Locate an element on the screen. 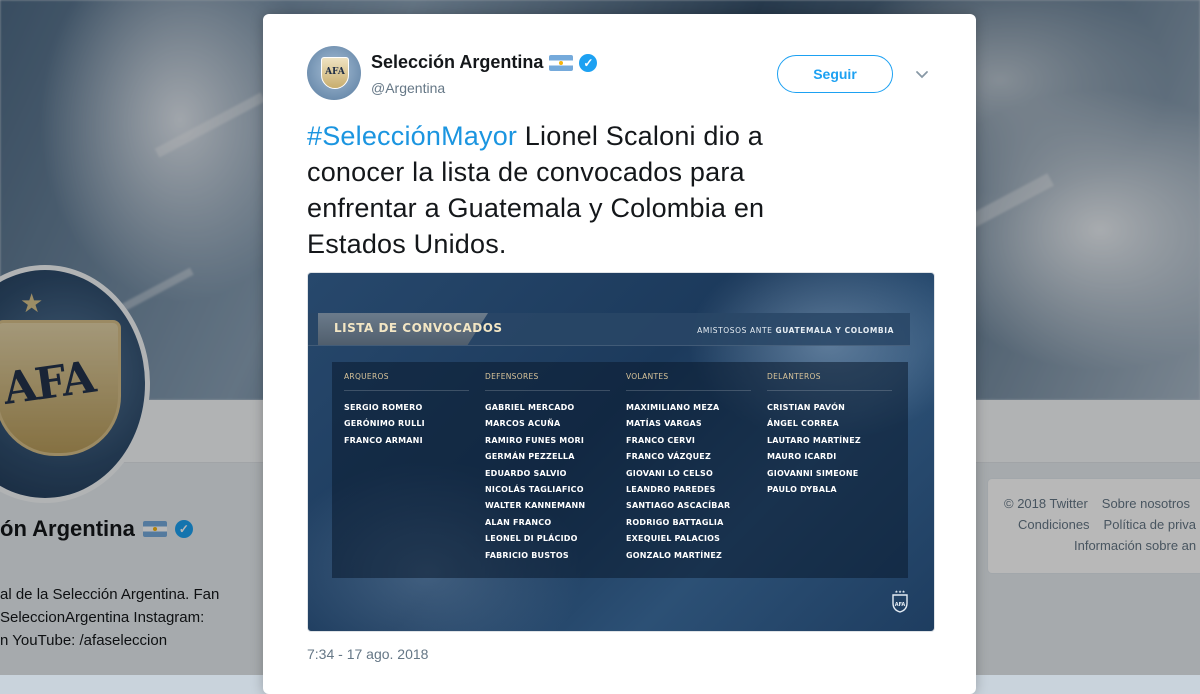  author-name-row: Selección Argentina ✓ is located at coordinates (484, 62).